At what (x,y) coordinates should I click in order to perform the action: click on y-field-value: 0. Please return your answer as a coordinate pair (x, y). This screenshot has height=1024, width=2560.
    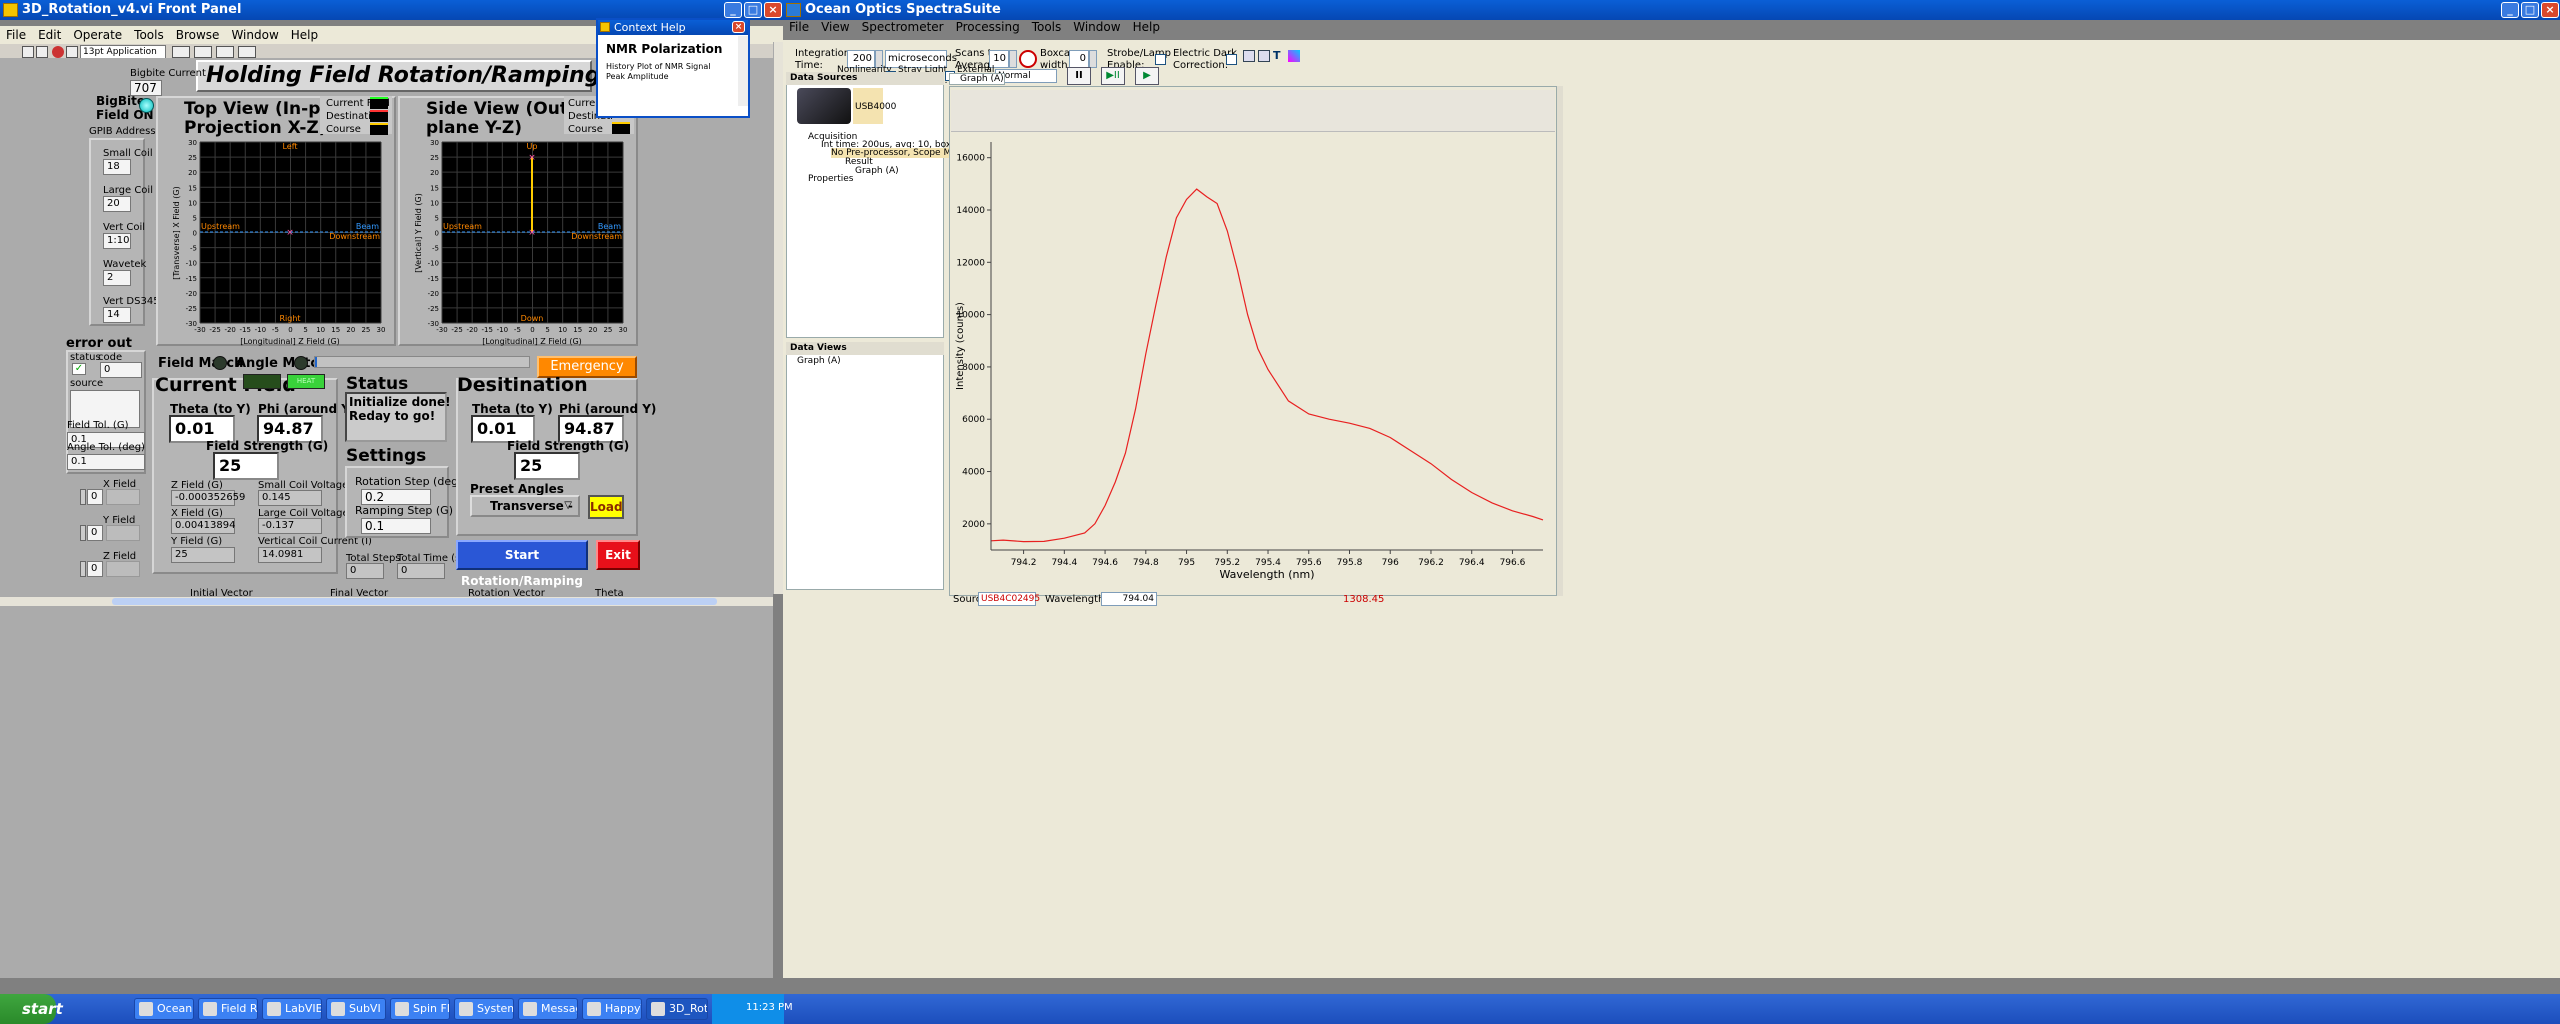
    Looking at the image, I should click on (95, 533).